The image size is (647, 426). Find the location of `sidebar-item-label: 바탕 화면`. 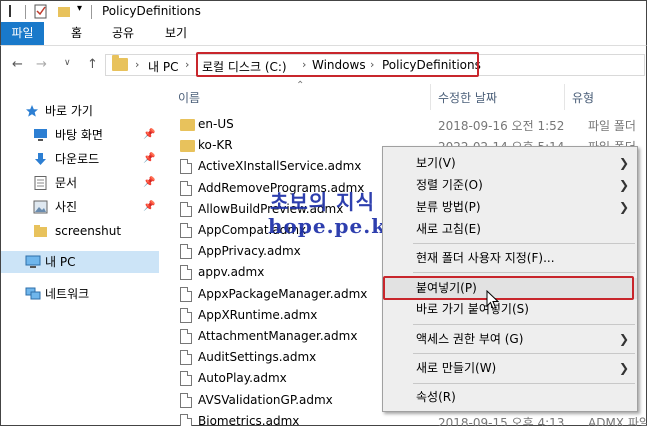

sidebar-item-label: 바탕 화면 is located at coordinates (79, 135).